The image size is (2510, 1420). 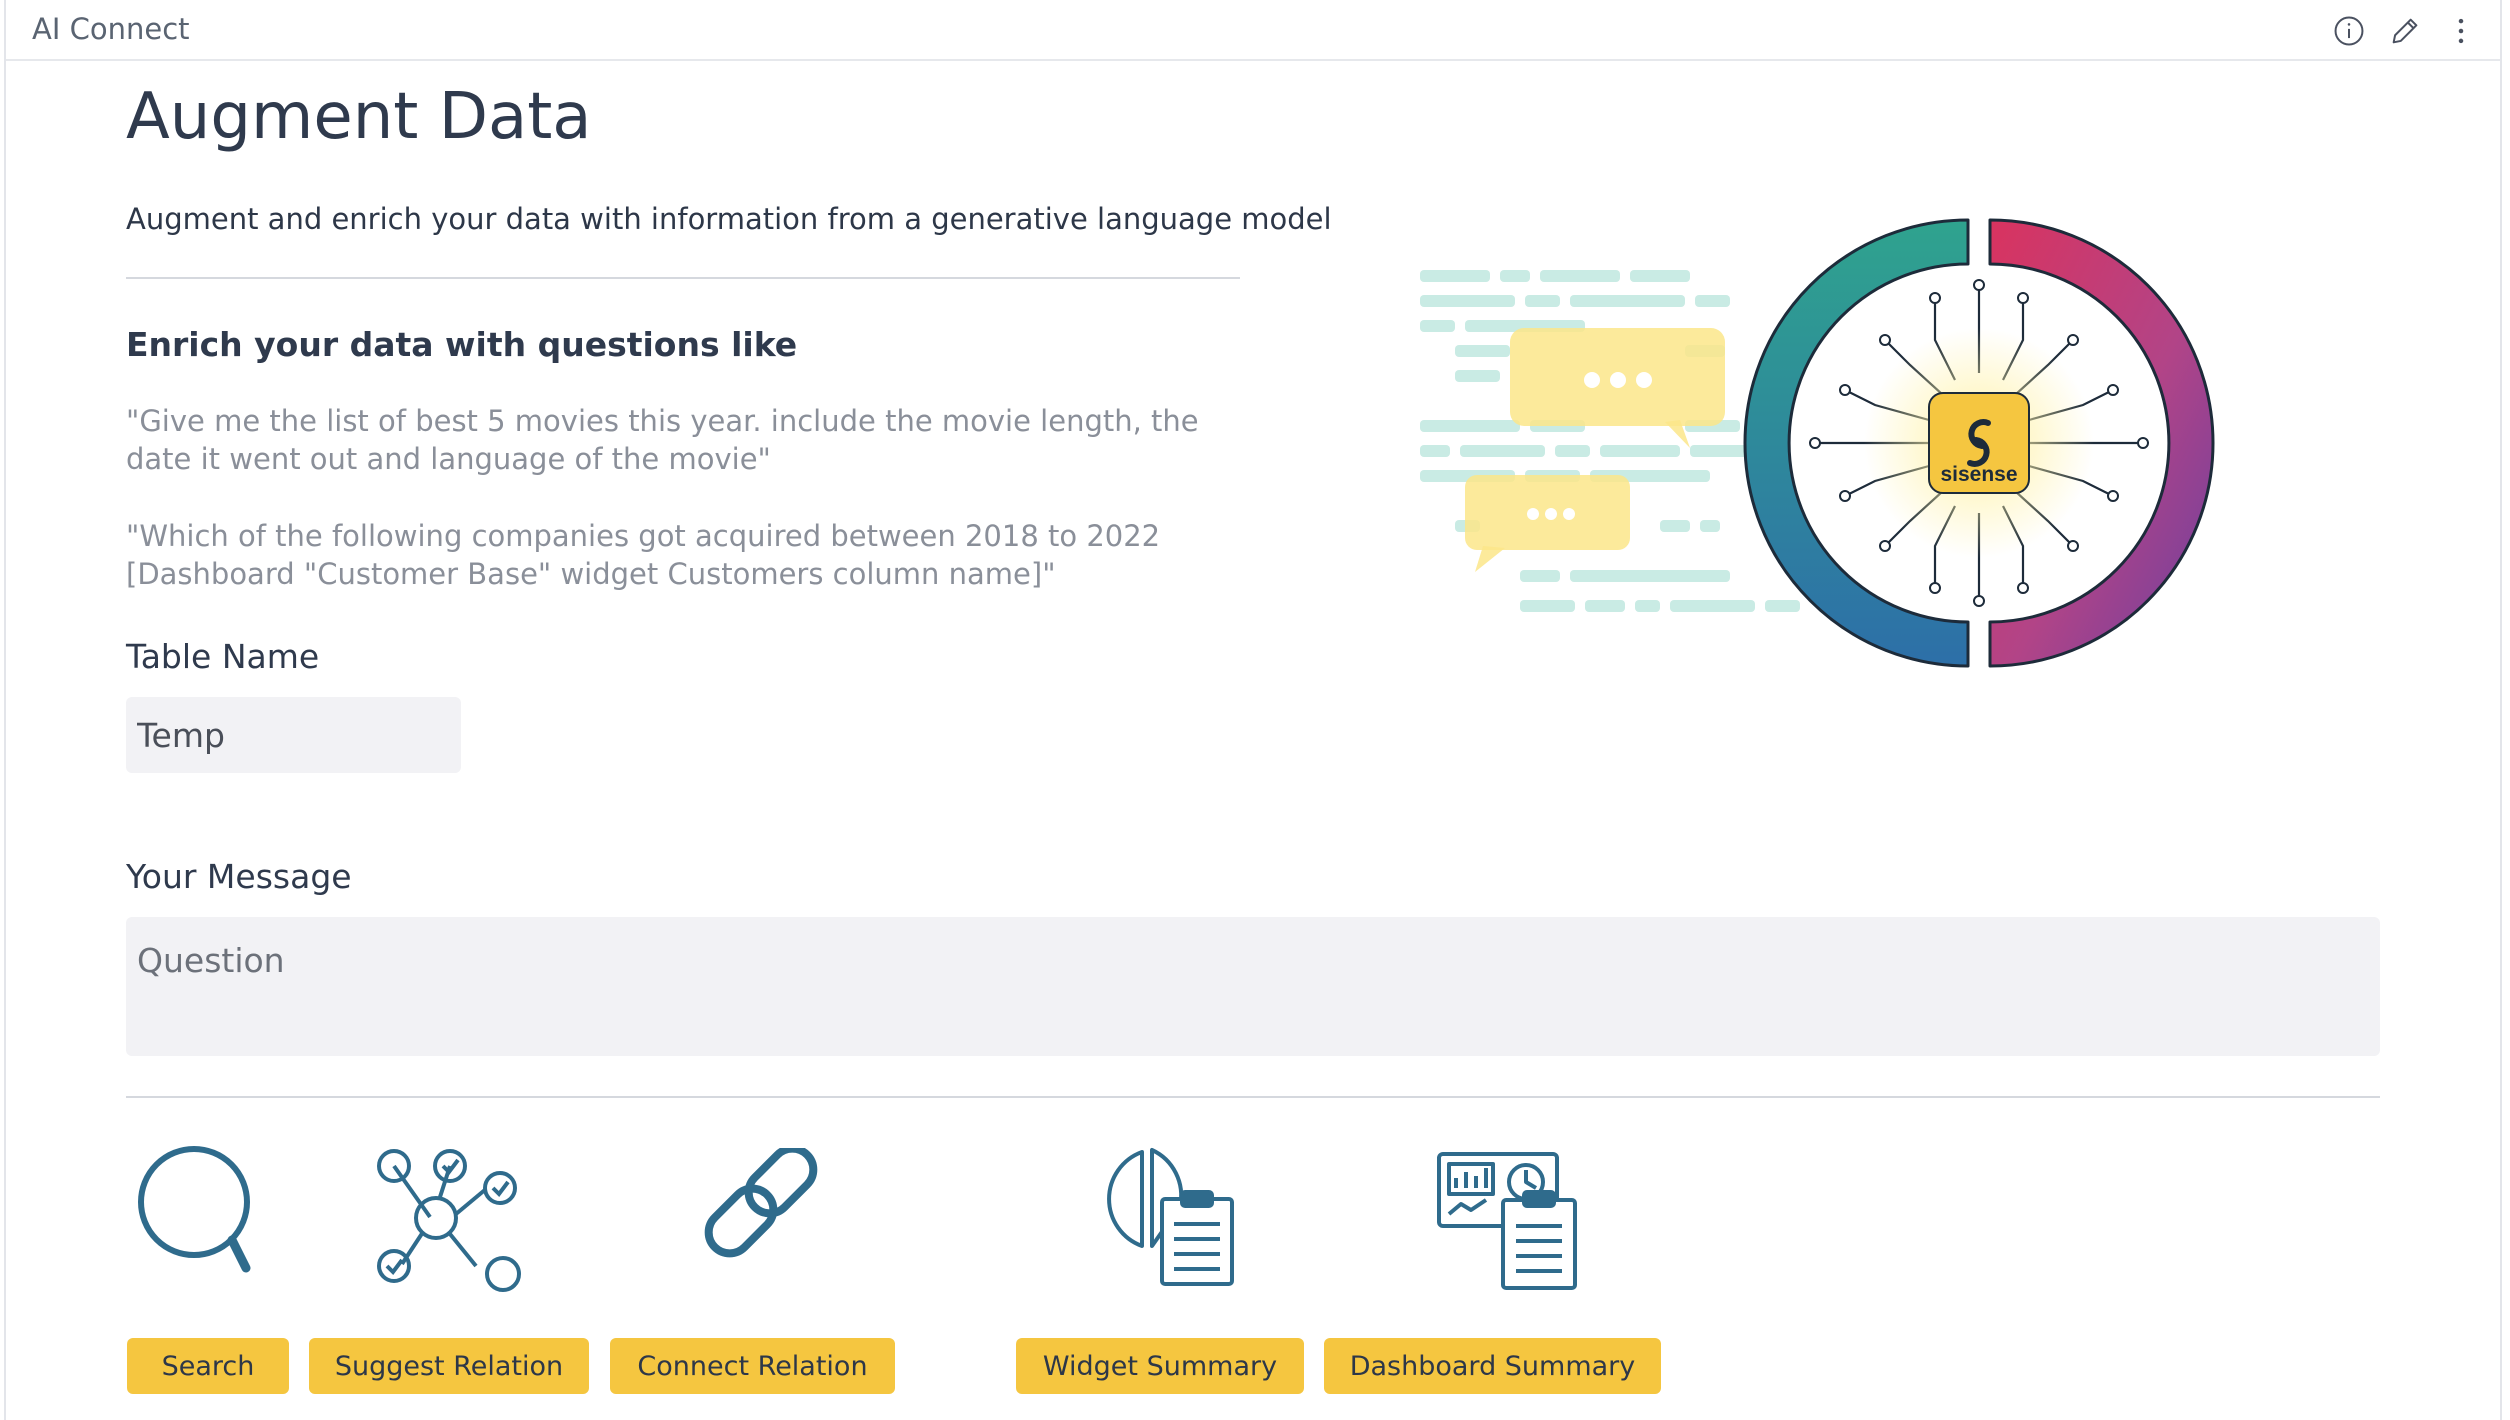 I want to click on info-icon, so click(x=2349, y=31).